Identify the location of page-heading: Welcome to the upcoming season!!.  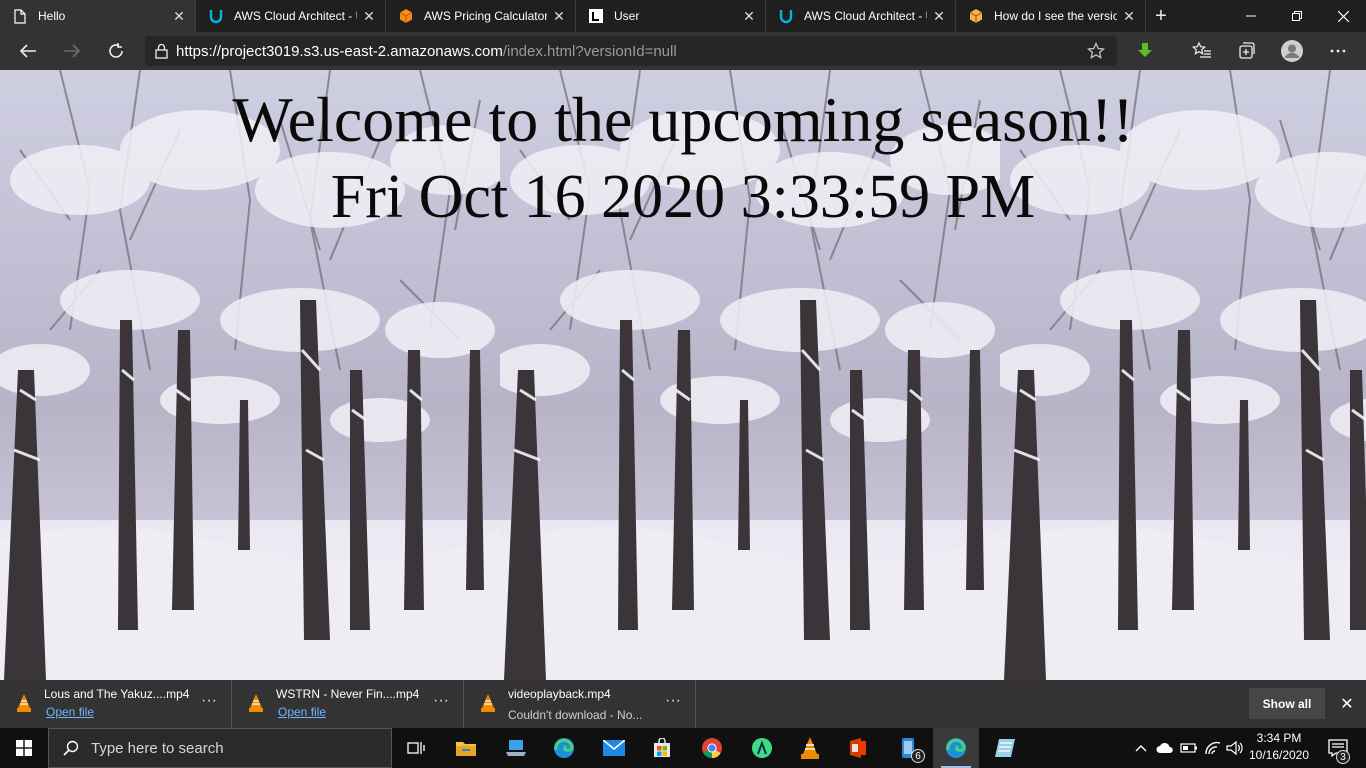
(683, 119).